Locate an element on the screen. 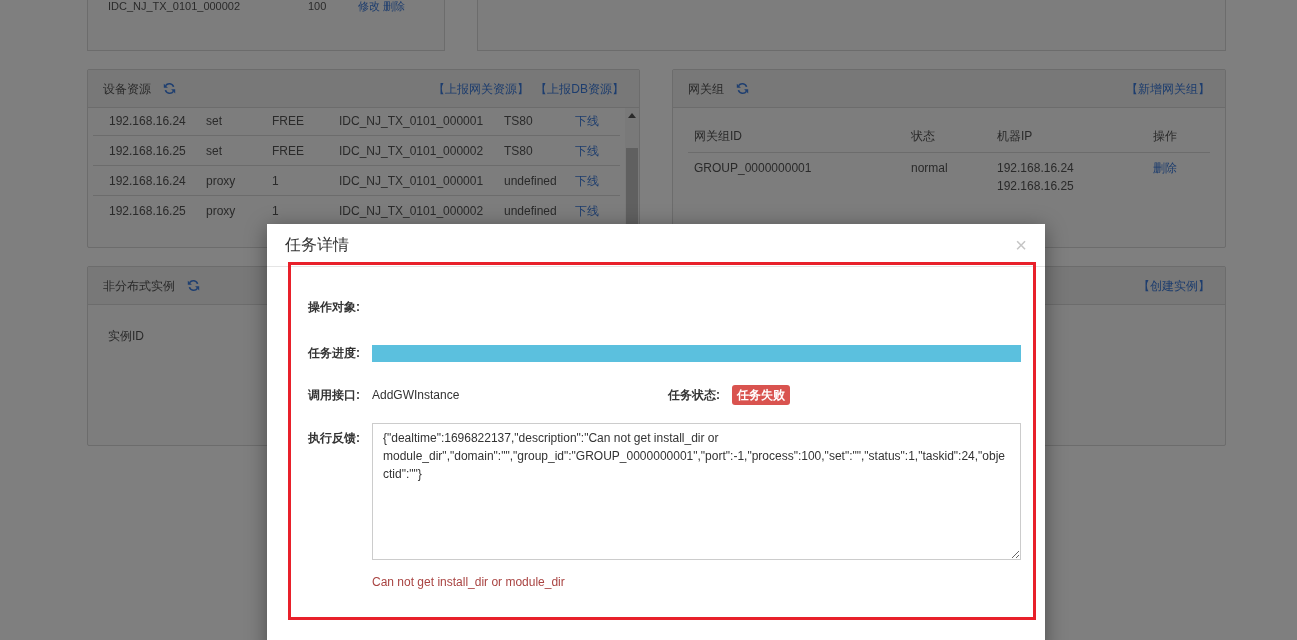 This screenshot has width=1297, height=640. header-link: 【新增网关组】 is located at coordinates (1168, 88).